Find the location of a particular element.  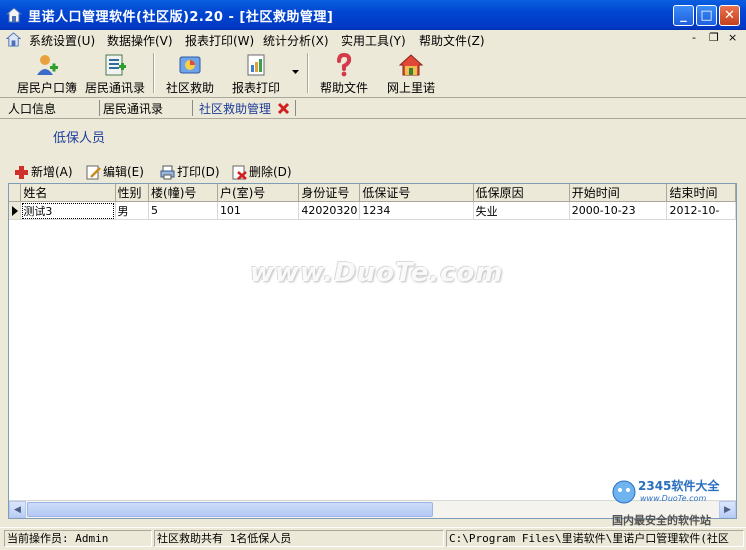

tab-resident-contacts: 居民通讯录 is located at coordinates (133, 109).